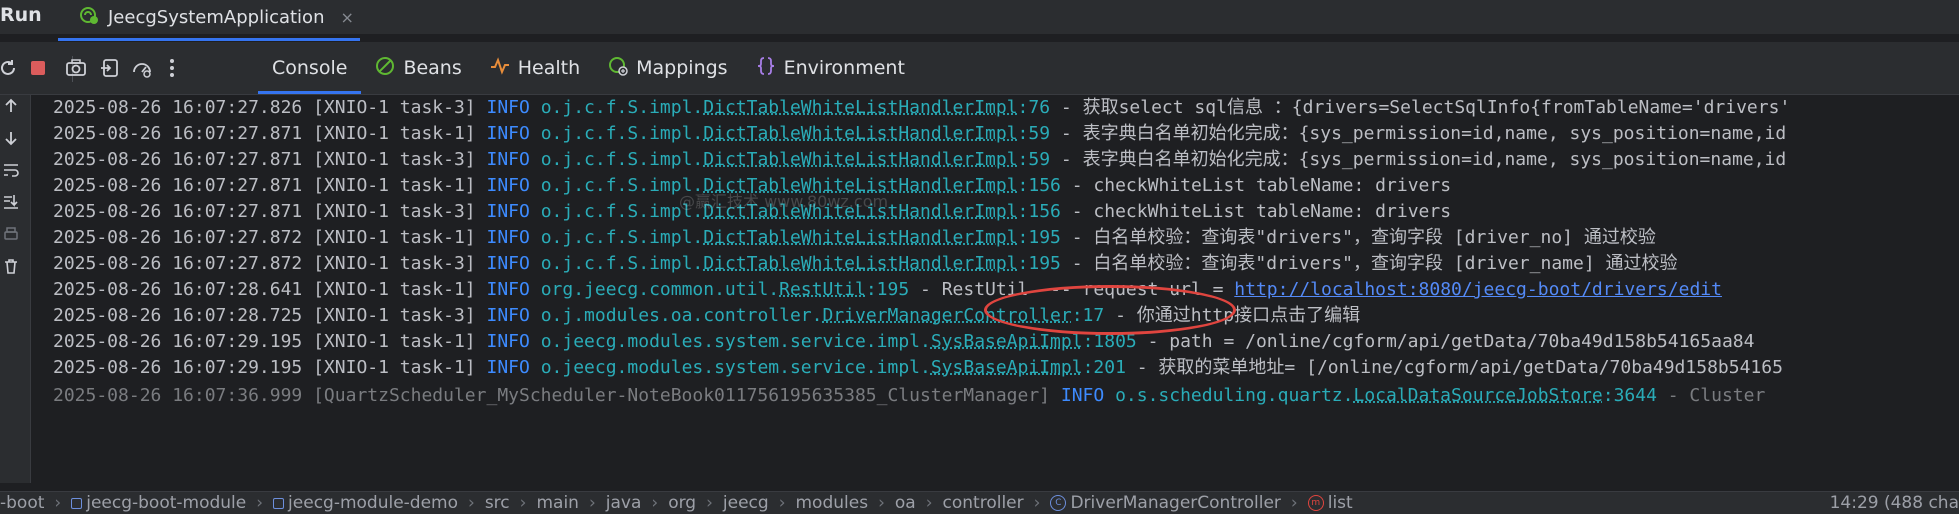 The width and height of the screenshot is (1959, 514). Describe the element at coordinates (557, 503) in the screenshot. I see `breadcrumb-item: main` at that location.